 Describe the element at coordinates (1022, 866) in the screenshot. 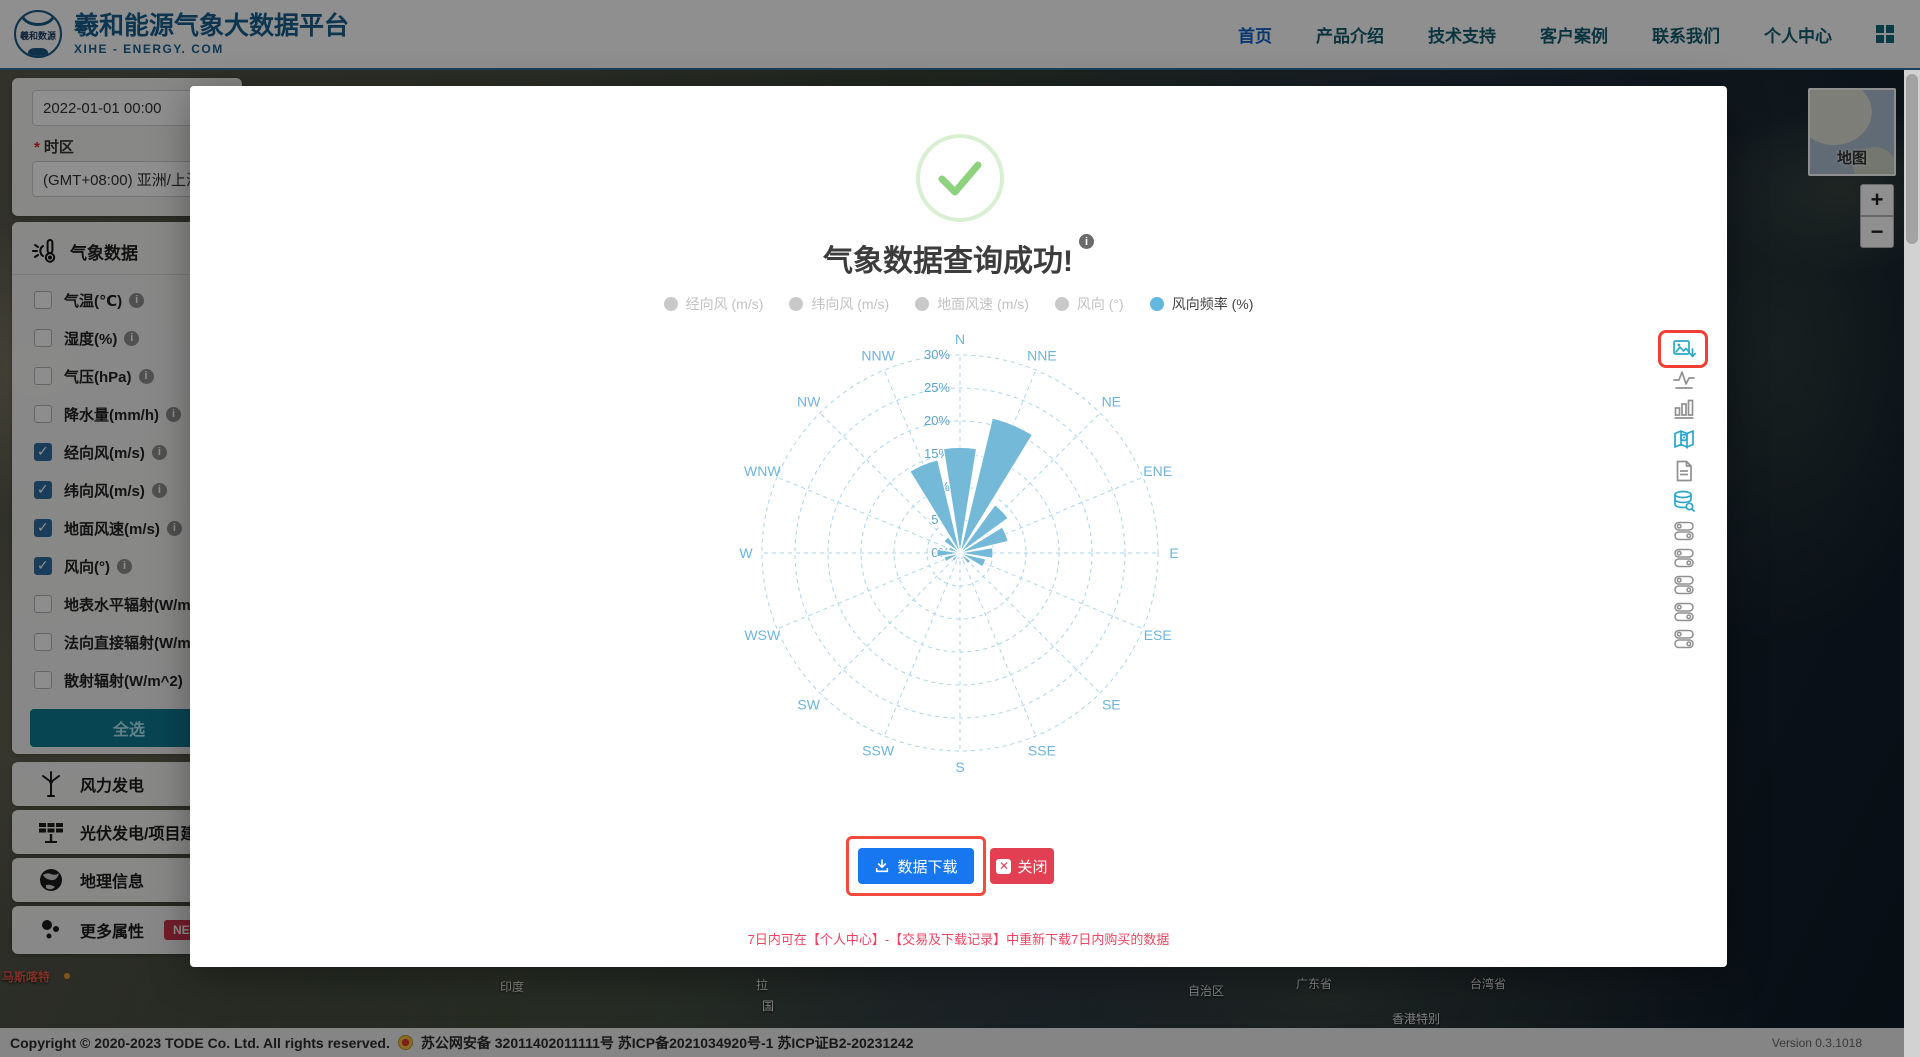

I see `close-button: ✕ 关闭` at that location.